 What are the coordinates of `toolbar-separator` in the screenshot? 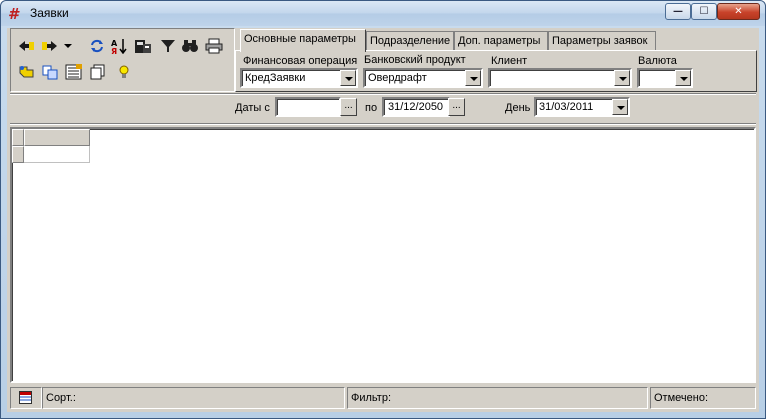 It's located at (383, 94).